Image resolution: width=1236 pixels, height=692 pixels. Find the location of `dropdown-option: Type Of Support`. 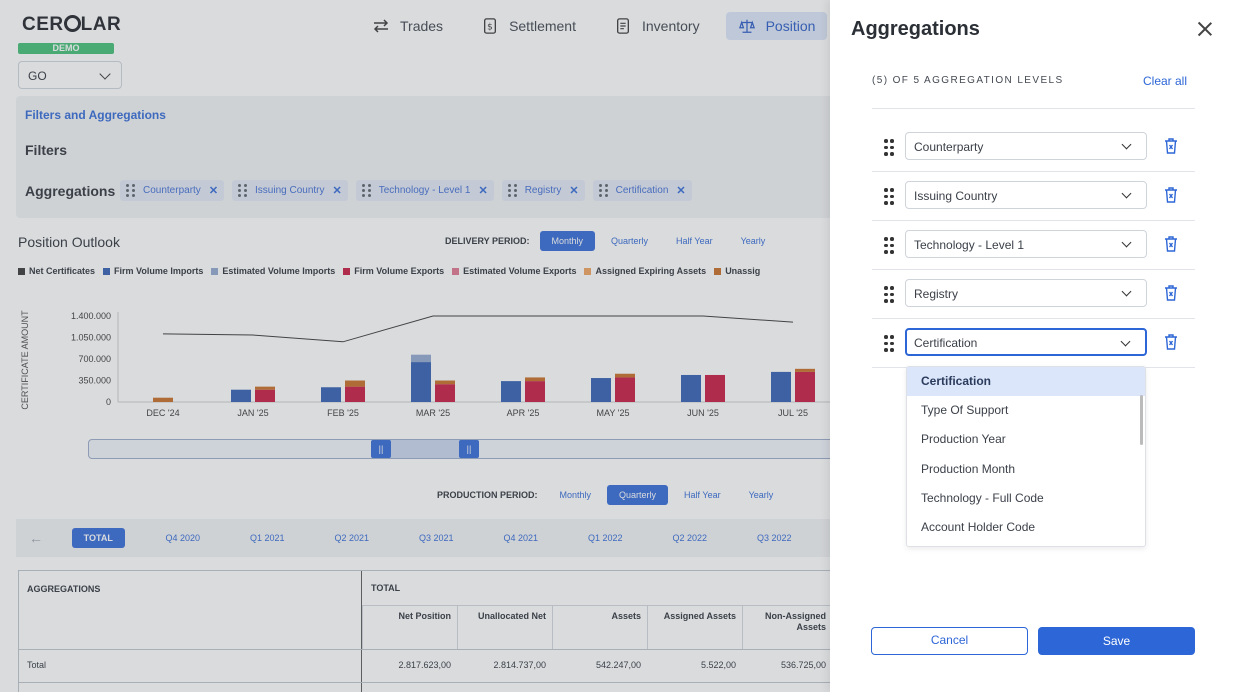

dropdown-option: Type Of Support is located at coordinates (1026, 410).